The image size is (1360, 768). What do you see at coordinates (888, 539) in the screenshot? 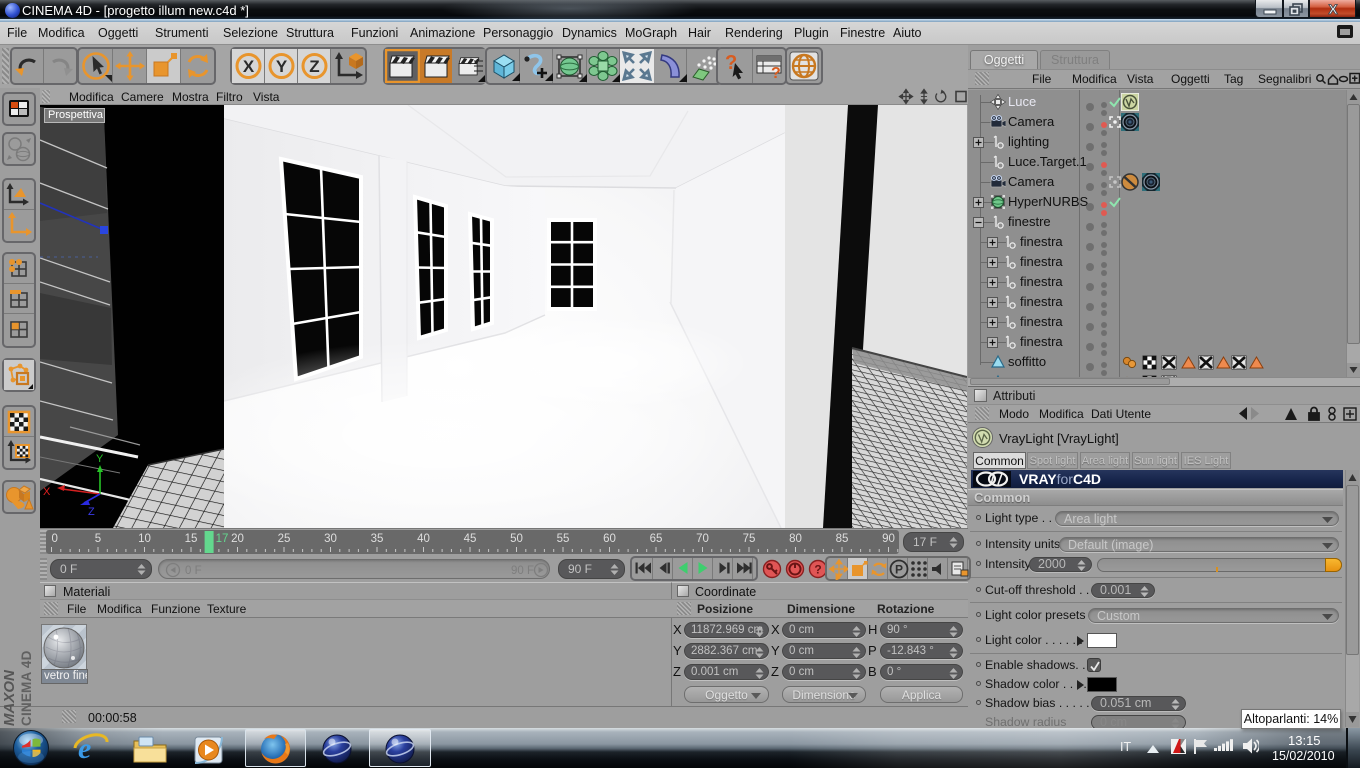
I see `svg-text: 90` at bounding box center [888, 539].